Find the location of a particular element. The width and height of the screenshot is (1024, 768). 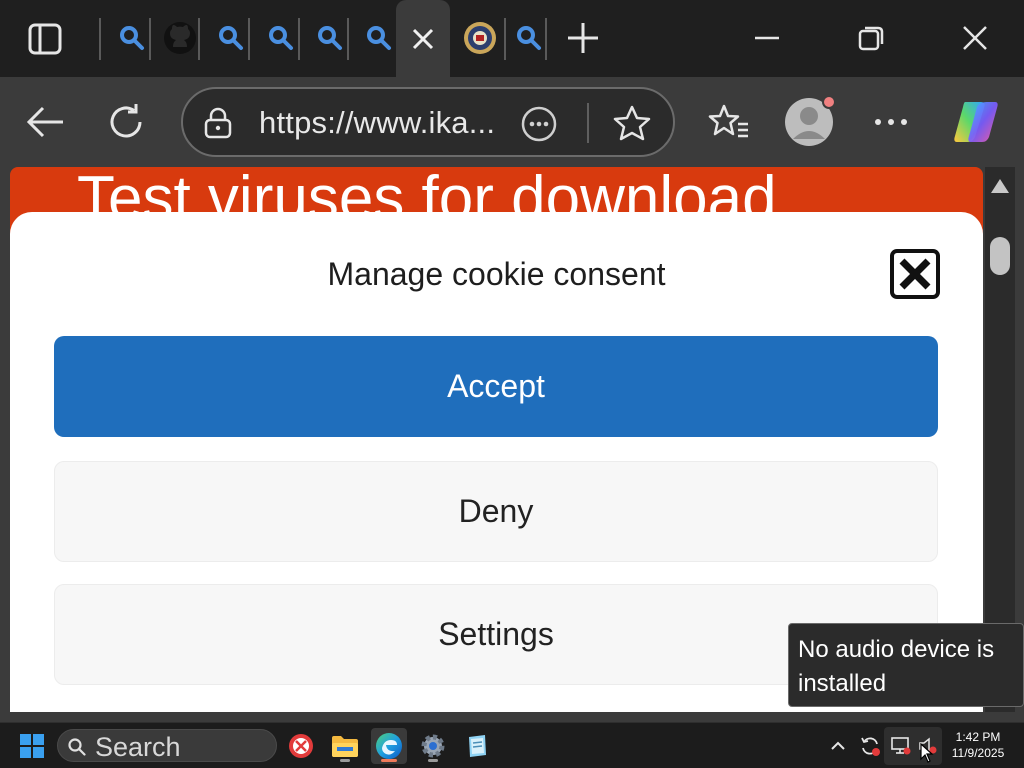

taskbar-app-settings is located at coordinates (433, 746).